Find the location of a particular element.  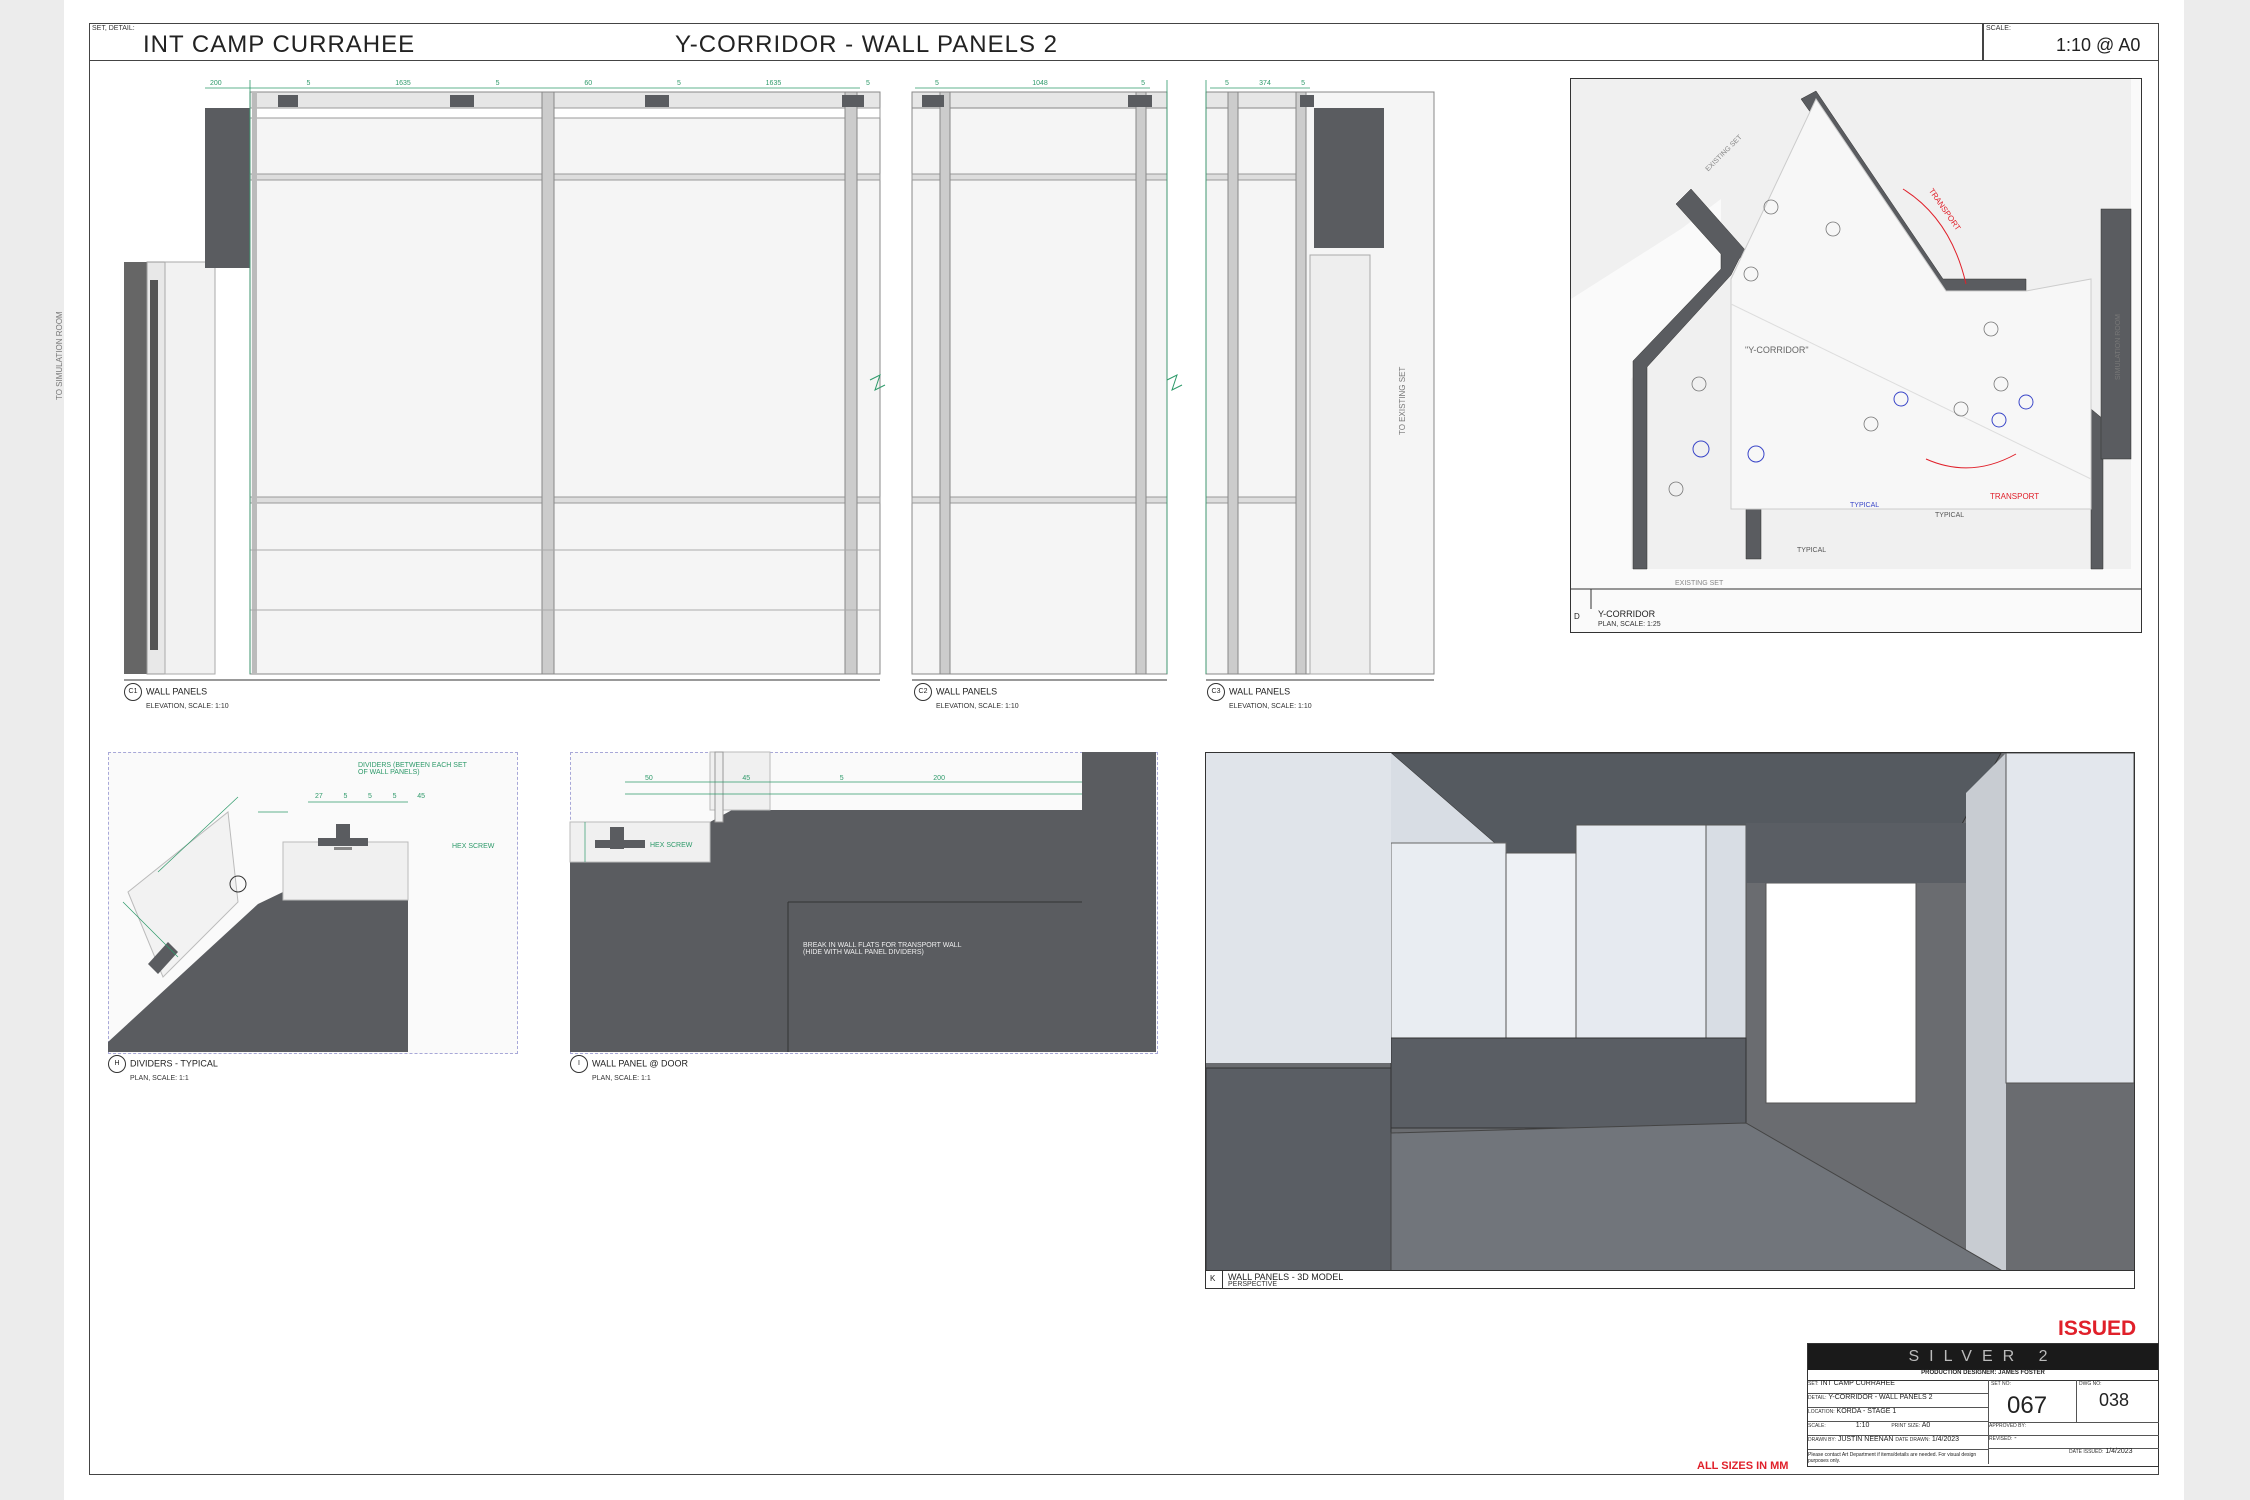

door-dims: 50 45 5 200 is located at coordinates (795, 778).